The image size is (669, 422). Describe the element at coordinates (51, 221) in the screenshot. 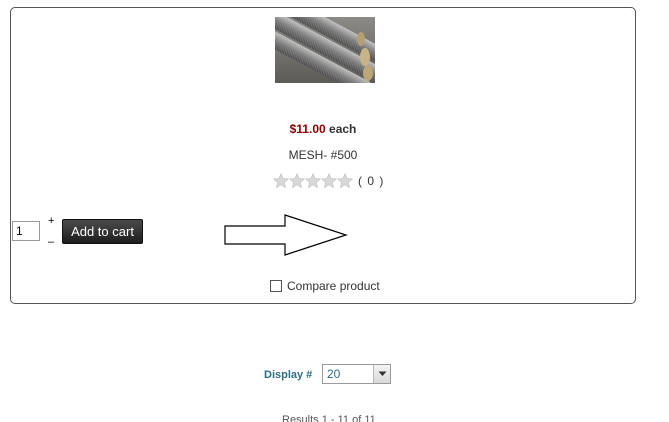

I see `quantity-increase-button: +` at that location.